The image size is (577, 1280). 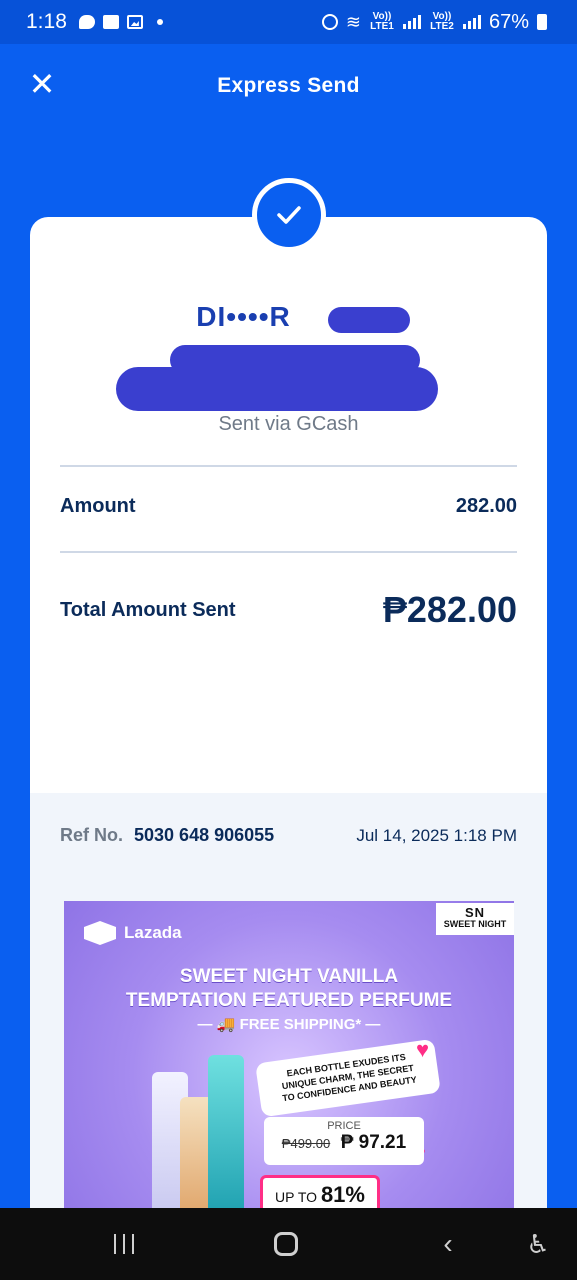 I want to click on battery-percent: 67%, so click(x=508, y=21).